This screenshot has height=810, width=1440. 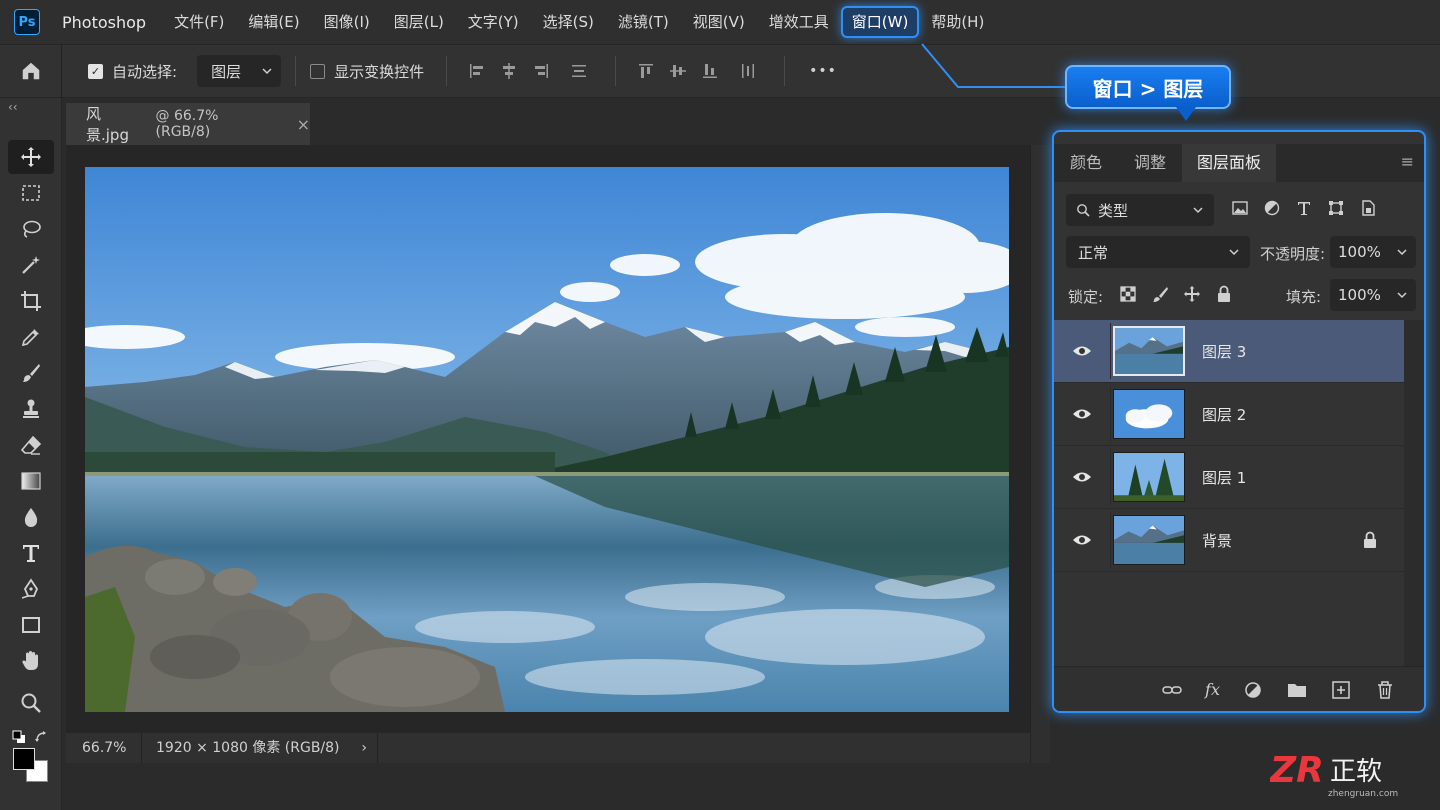 I want to click on layer-row: 图层 2, so click(x=1229, y=414).